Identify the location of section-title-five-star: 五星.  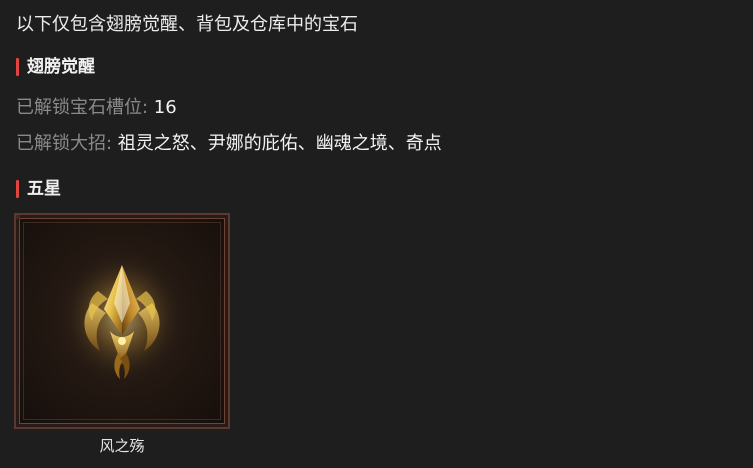
(38, 189).